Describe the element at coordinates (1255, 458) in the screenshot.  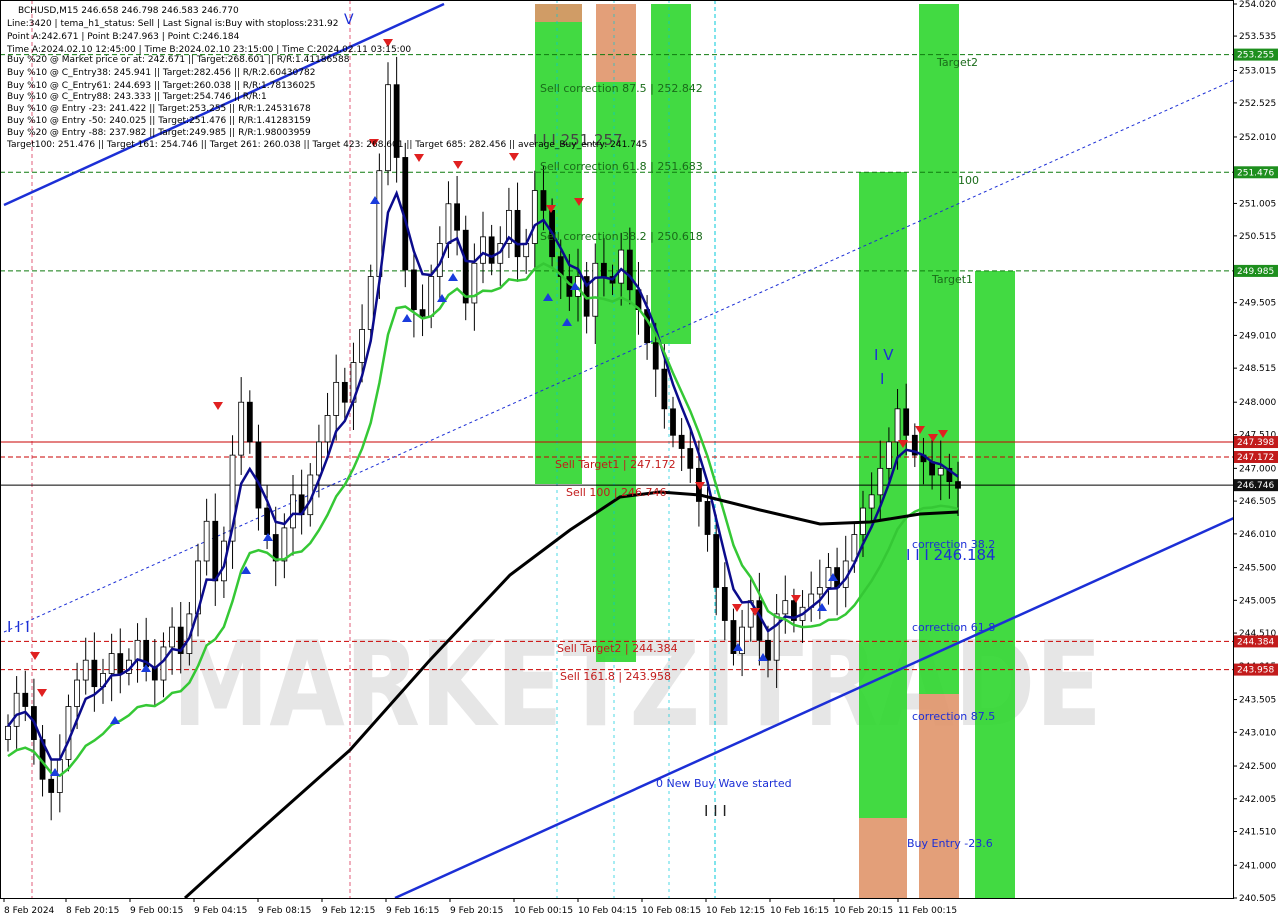
I see `price-tag-label: 247.172` at that location.